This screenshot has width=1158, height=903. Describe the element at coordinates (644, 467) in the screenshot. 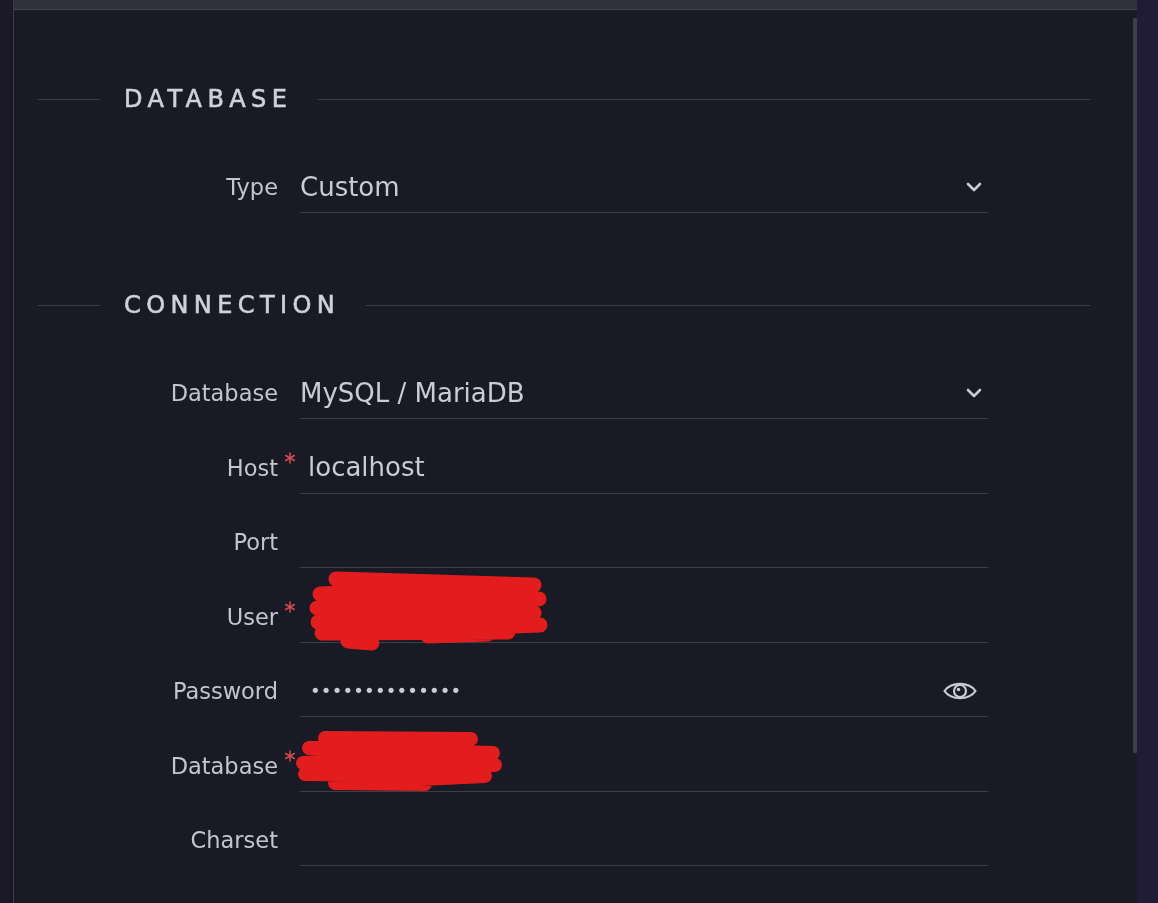

I see `input-field: localhost` at that location.